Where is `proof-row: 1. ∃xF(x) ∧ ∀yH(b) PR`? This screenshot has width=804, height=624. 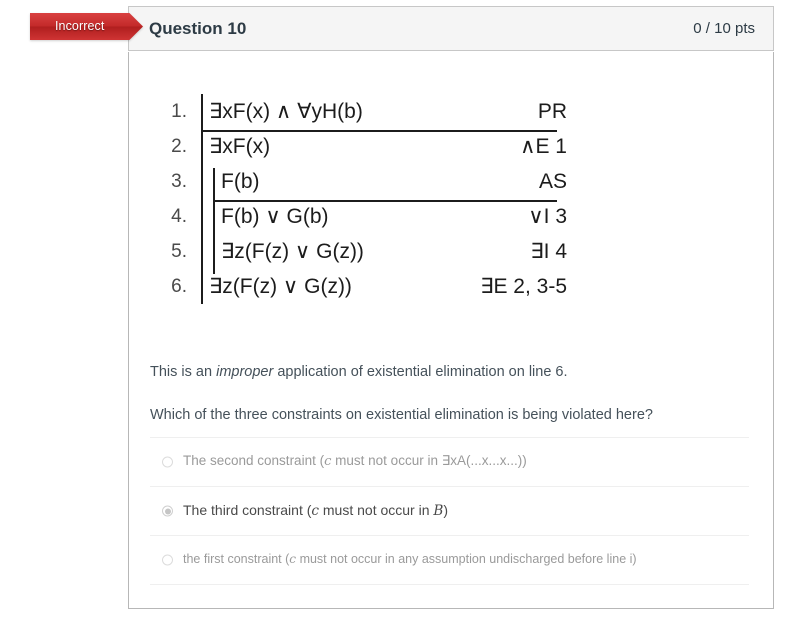 proof-row: 1. ∃xF(x) ∧ ∀yH(b) PR is located at coordinates (362, 111).